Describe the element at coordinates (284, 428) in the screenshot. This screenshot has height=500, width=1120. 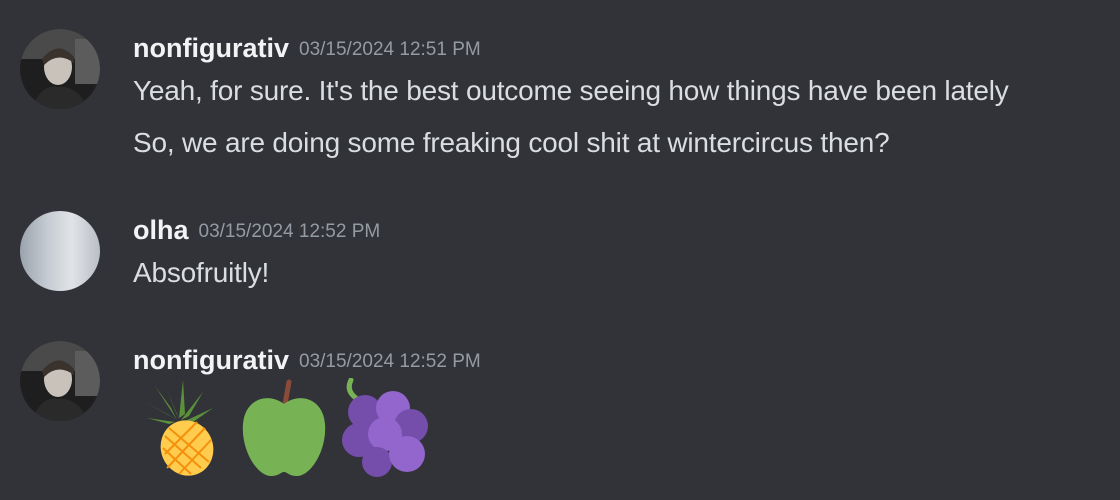
I see `green-apple-icon` at that location.